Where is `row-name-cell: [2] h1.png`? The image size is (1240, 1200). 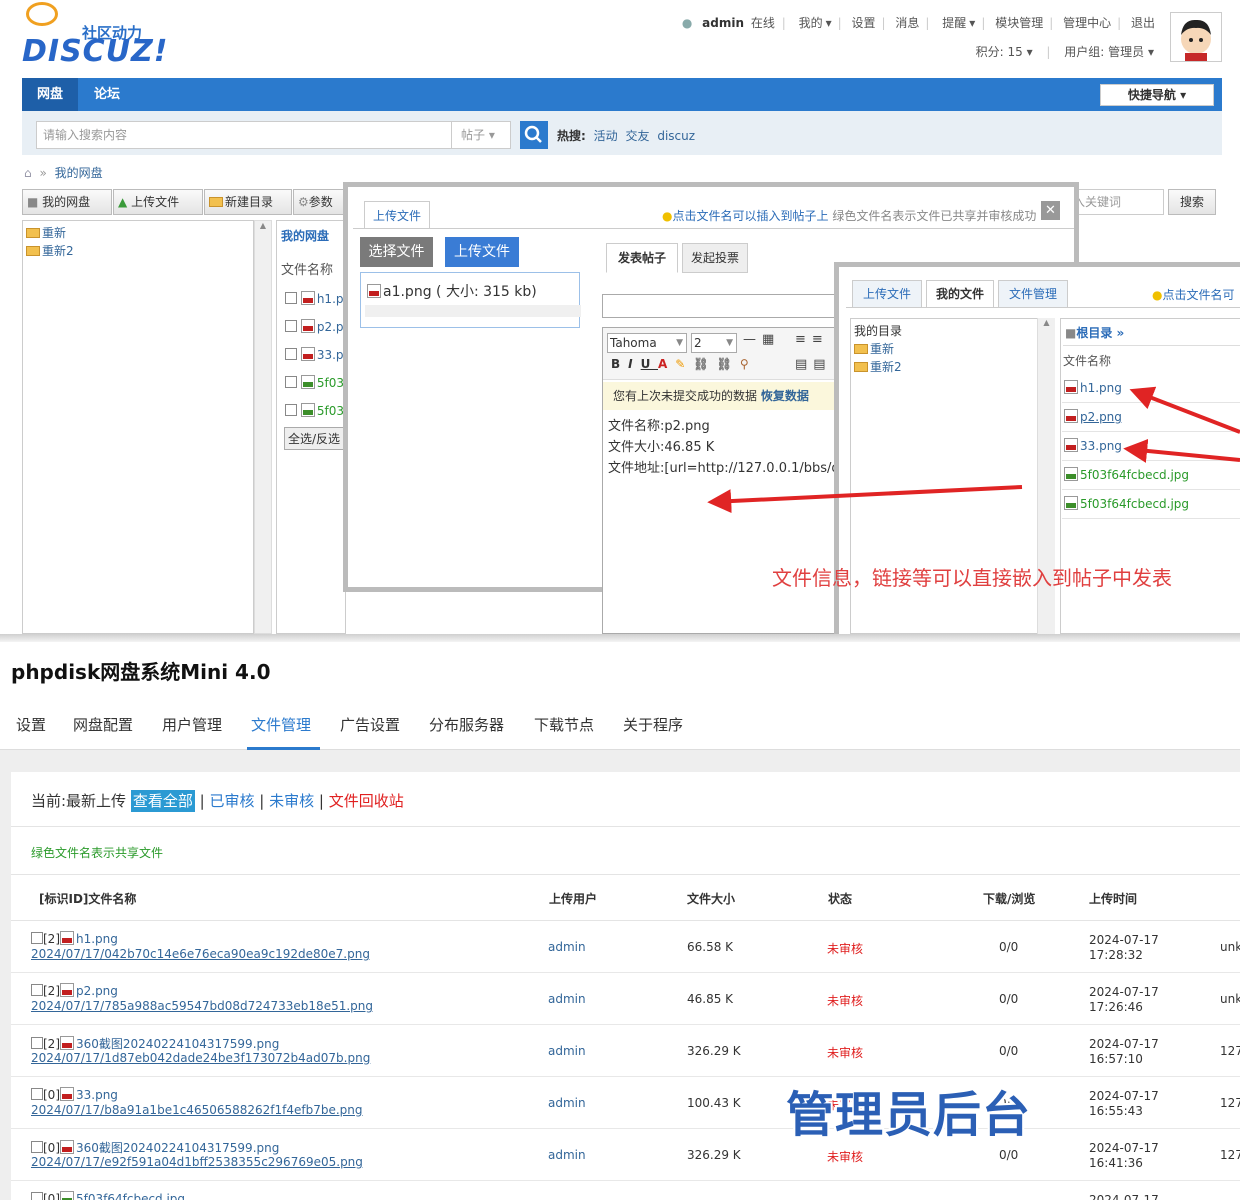
row-name-cell: [2] h1.png is located at coordinates (74, 938).